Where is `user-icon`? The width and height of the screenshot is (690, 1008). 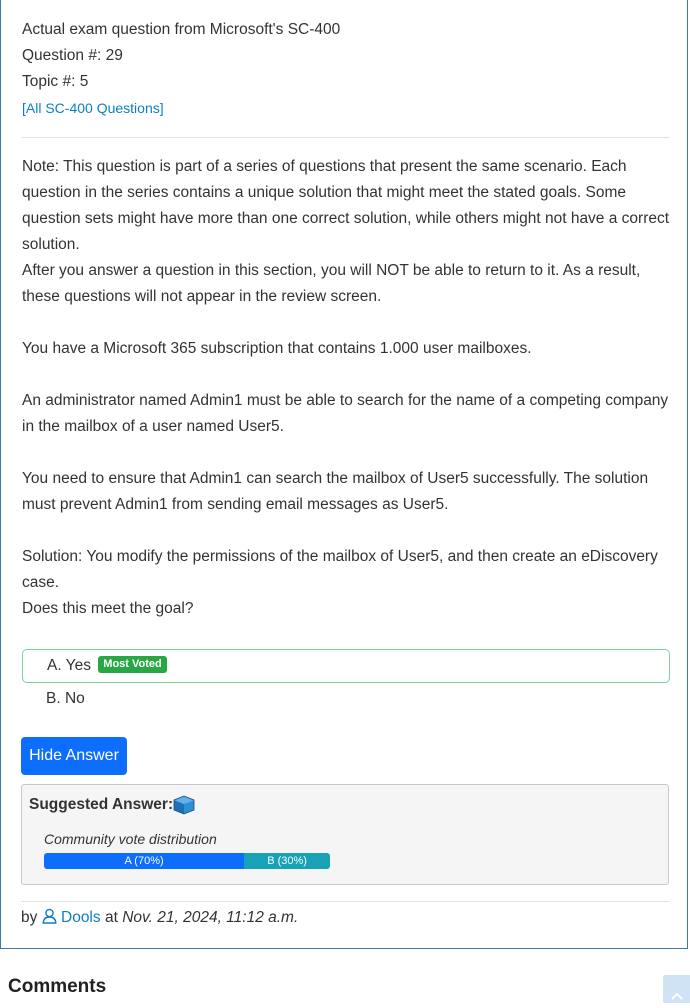 user-icon is located at coordinates (49, 916).